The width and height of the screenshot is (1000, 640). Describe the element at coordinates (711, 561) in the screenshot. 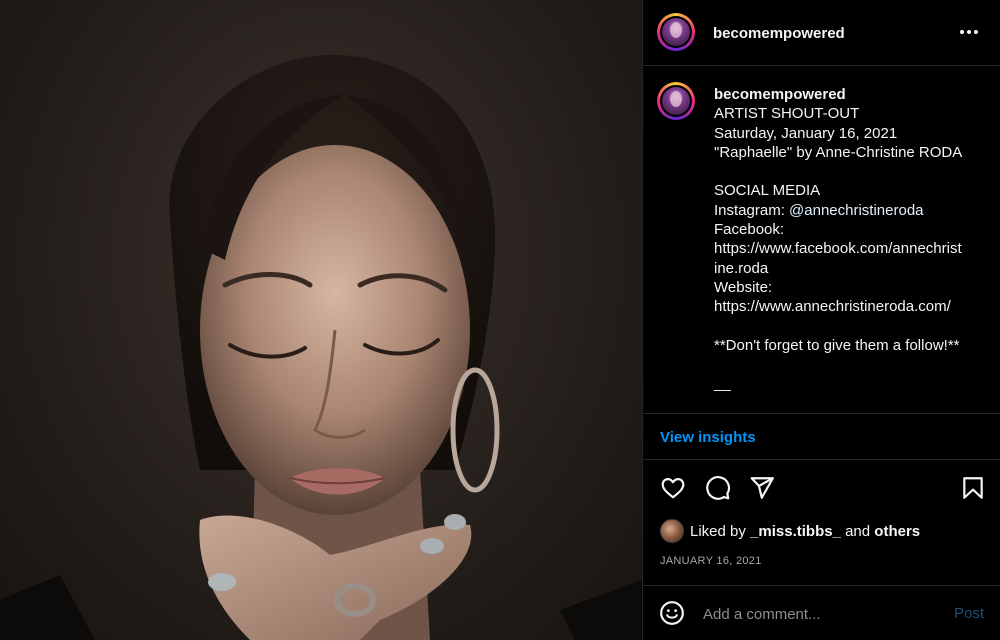

I see `post-date: JANUARY 16, 2021` at that location.